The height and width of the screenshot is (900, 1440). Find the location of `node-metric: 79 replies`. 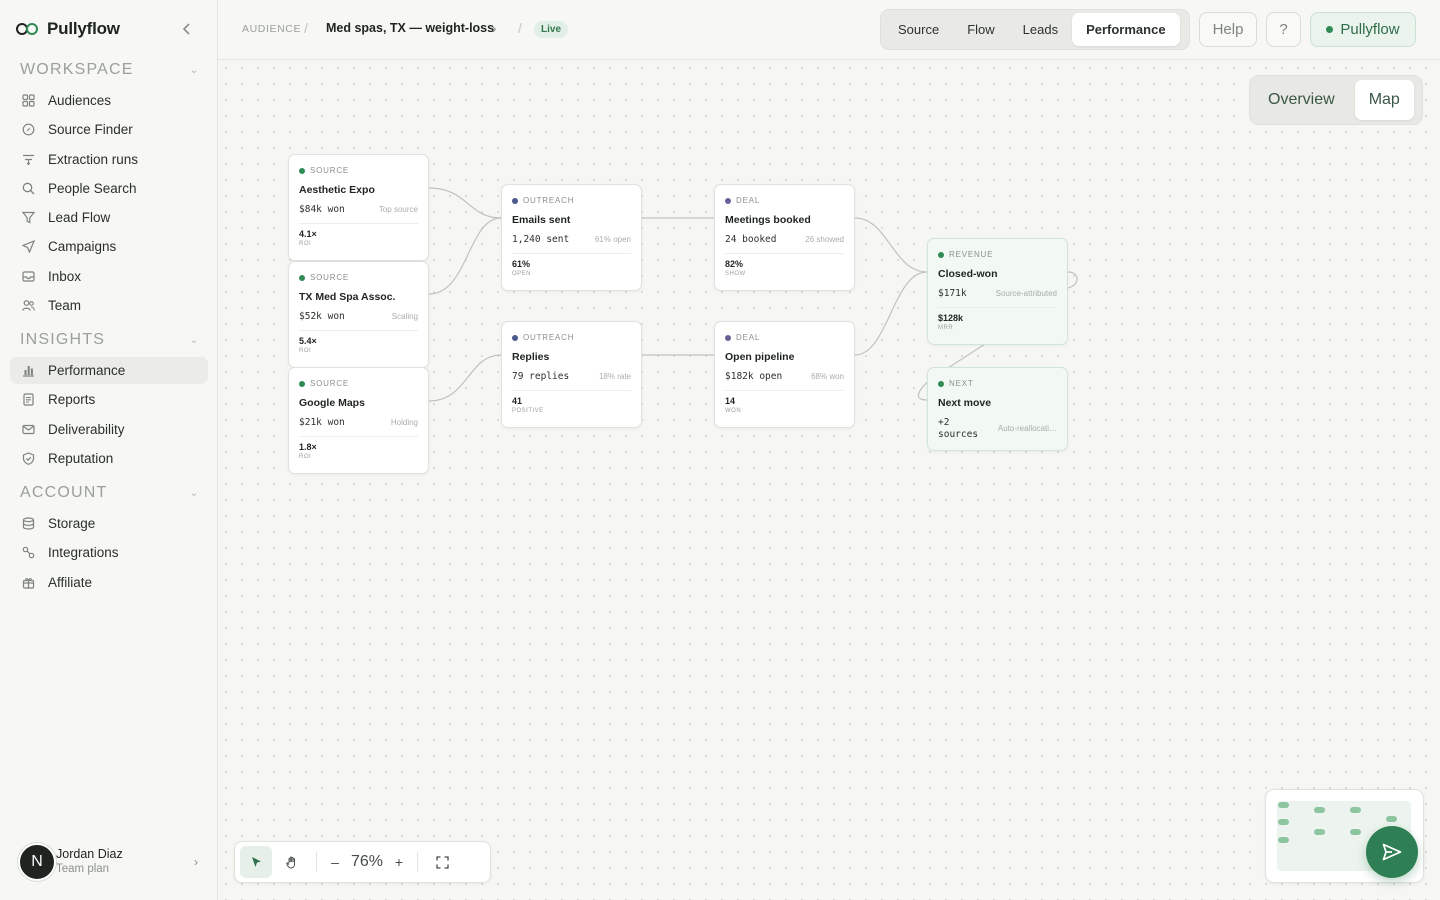

node-metric: 79 replies is located at coordinates (541, 376).